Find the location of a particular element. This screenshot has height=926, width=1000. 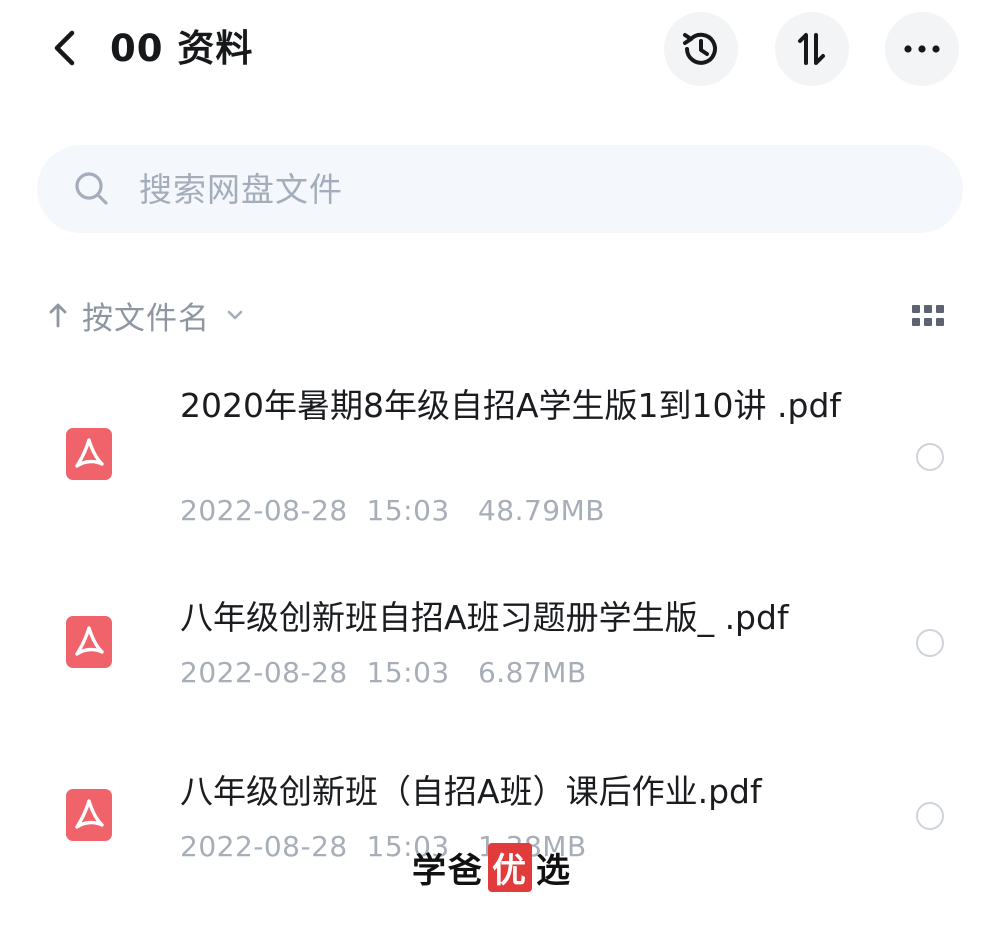

watermark: 学爸 优 选 is located at coordinates (492, 867).